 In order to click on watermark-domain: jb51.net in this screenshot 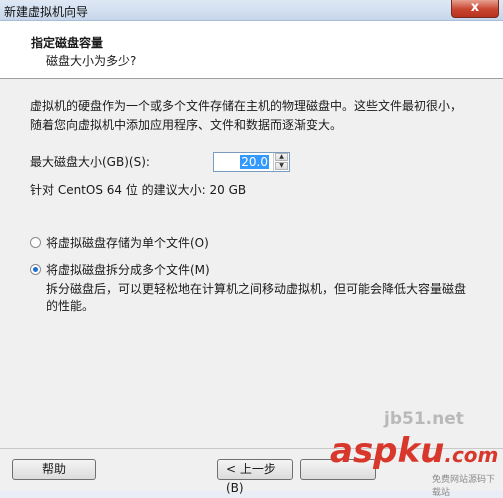, I will do `click(424, 419)`.